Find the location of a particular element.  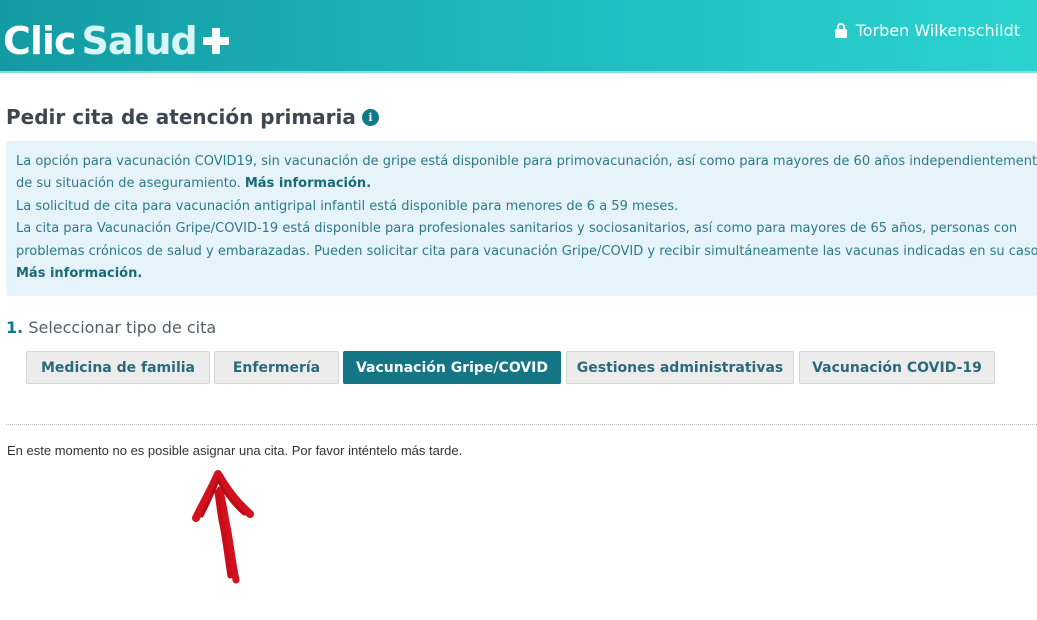

logo-text-clic: Clic is located at coordinates (39, 41).